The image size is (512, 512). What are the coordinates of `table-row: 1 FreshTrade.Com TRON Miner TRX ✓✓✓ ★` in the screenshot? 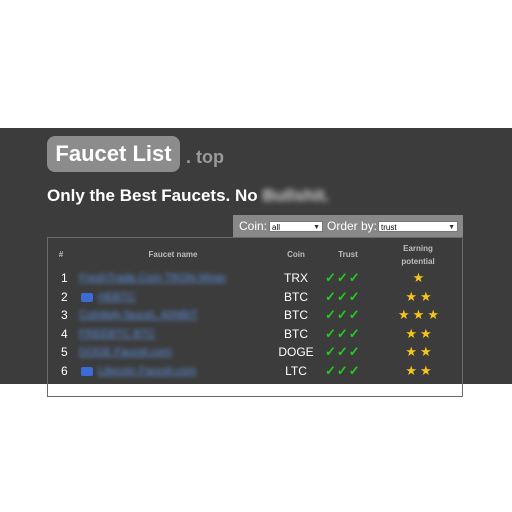 It's located at (255, 280).